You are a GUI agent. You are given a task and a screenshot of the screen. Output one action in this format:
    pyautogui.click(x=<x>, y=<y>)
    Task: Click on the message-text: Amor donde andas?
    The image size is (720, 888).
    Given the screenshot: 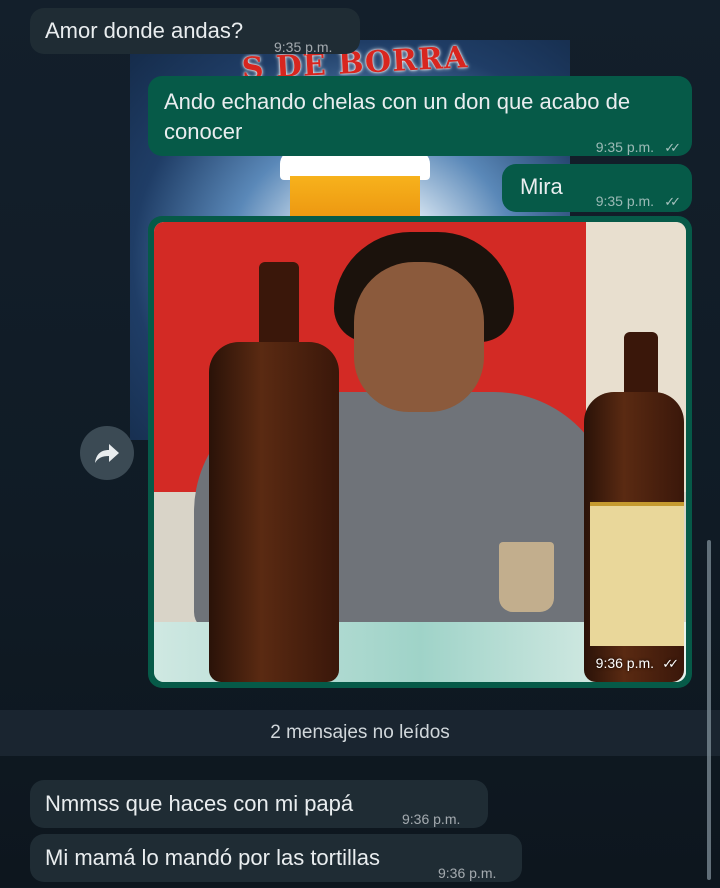 What is the action you would take?
    pyautogui.click(x=144, y=30)
    